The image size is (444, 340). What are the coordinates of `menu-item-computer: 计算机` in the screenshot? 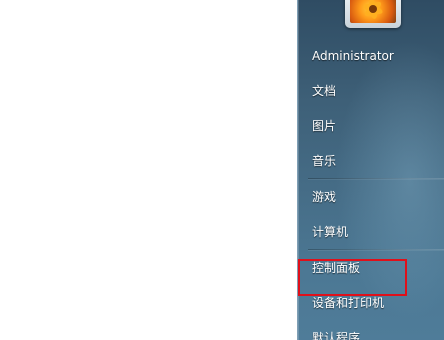 It's located at (371, 231).